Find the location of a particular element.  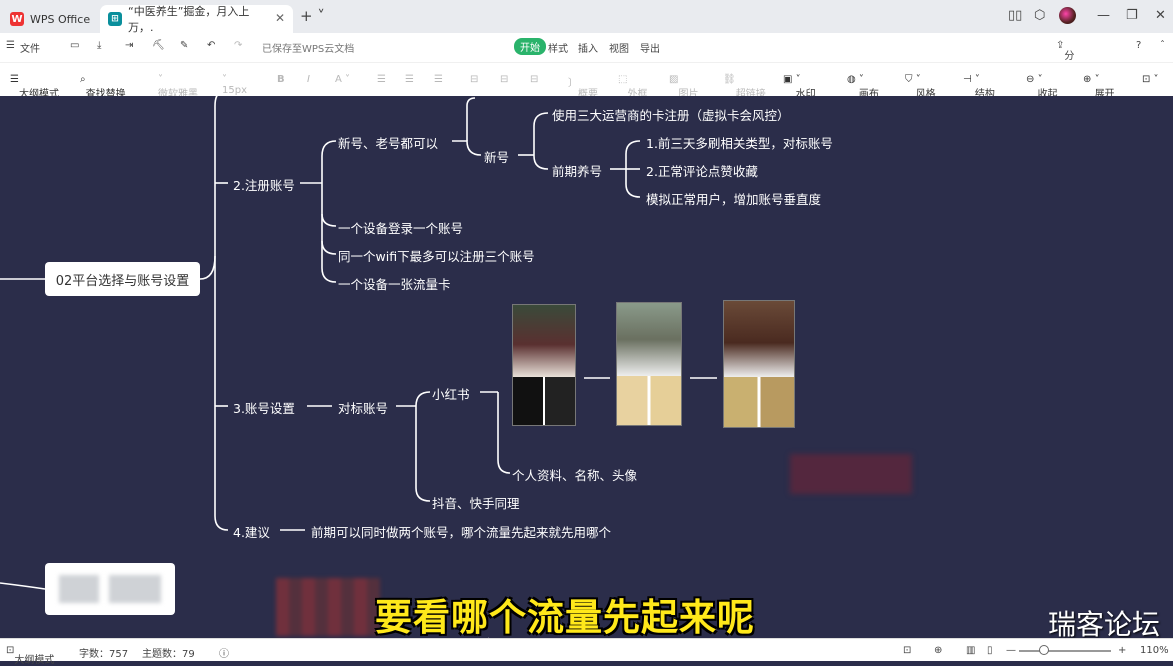

subtopic-icon: ⊟ is located at coordinates (474, 79).